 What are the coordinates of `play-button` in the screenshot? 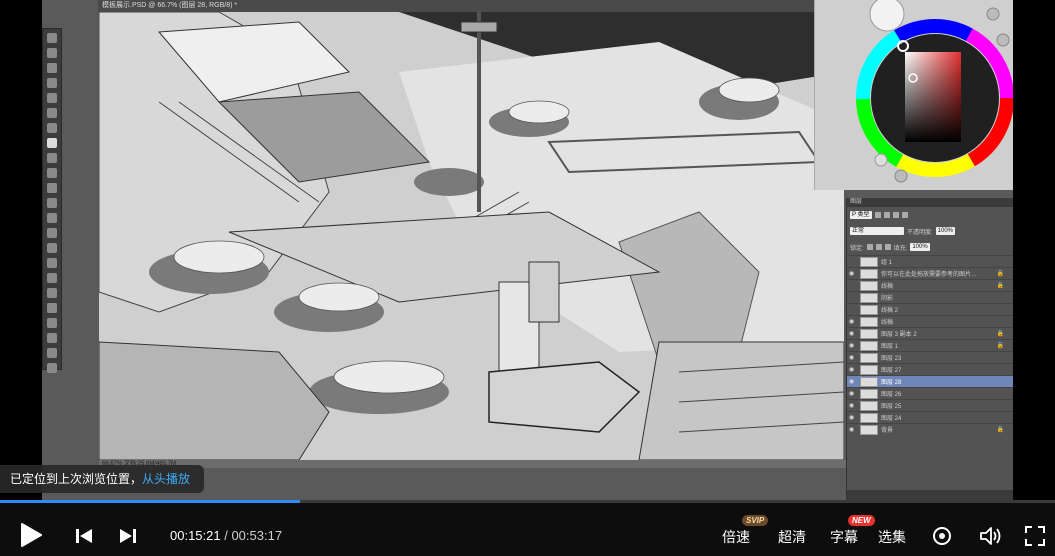 It's located at (31, 537).